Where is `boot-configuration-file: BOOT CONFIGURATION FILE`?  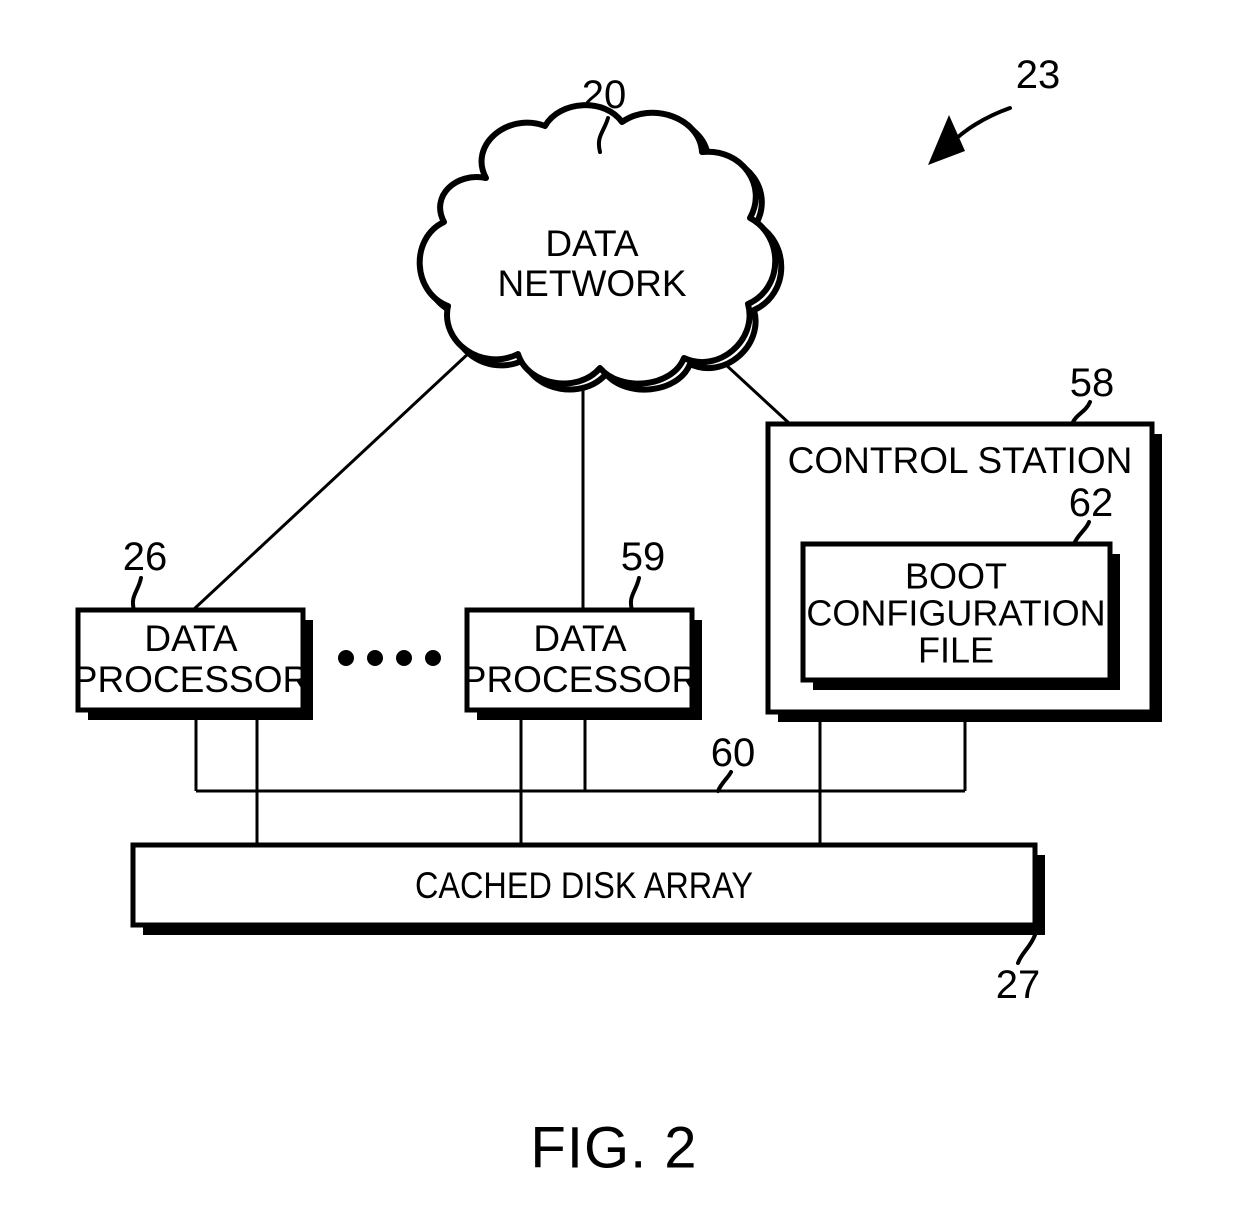
boot-configuration-file: BOOT CONFIGURATION FILE is located at coordinates (960, 615).